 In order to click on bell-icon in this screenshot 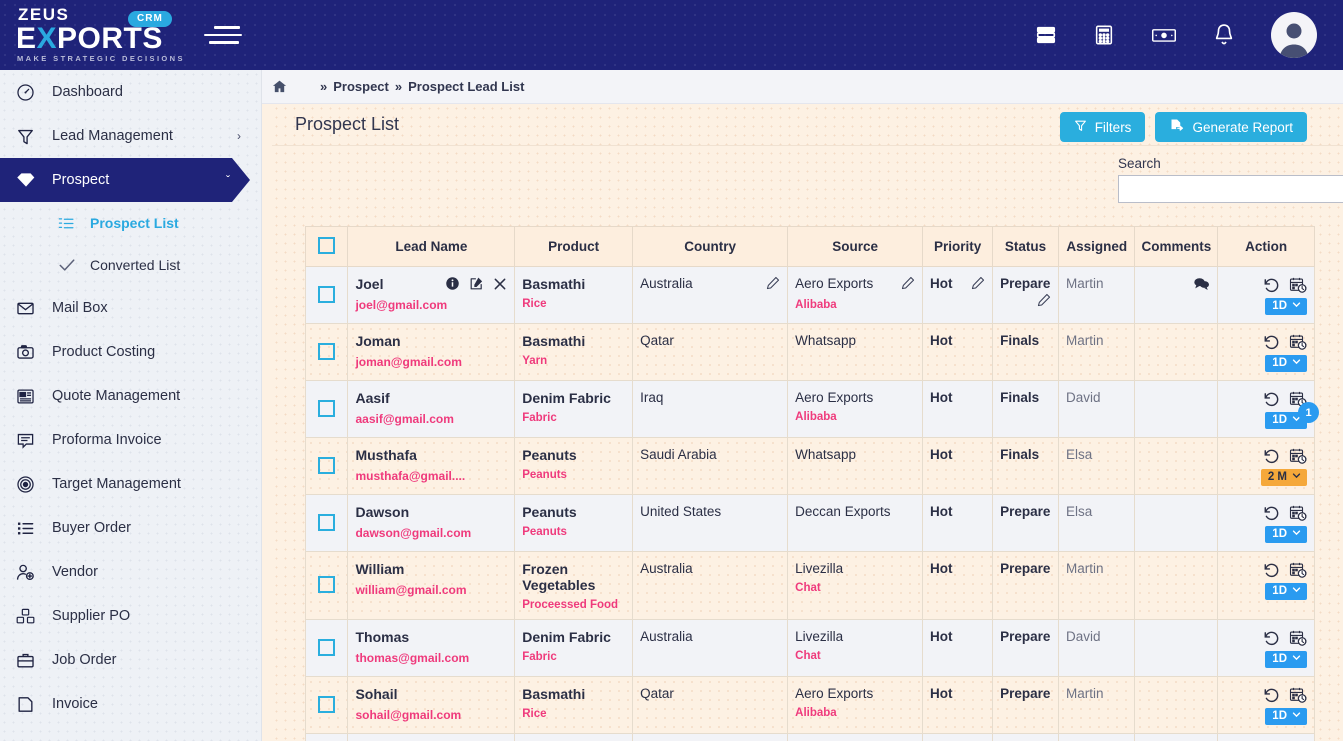, I will do `click(1224, 35)`.